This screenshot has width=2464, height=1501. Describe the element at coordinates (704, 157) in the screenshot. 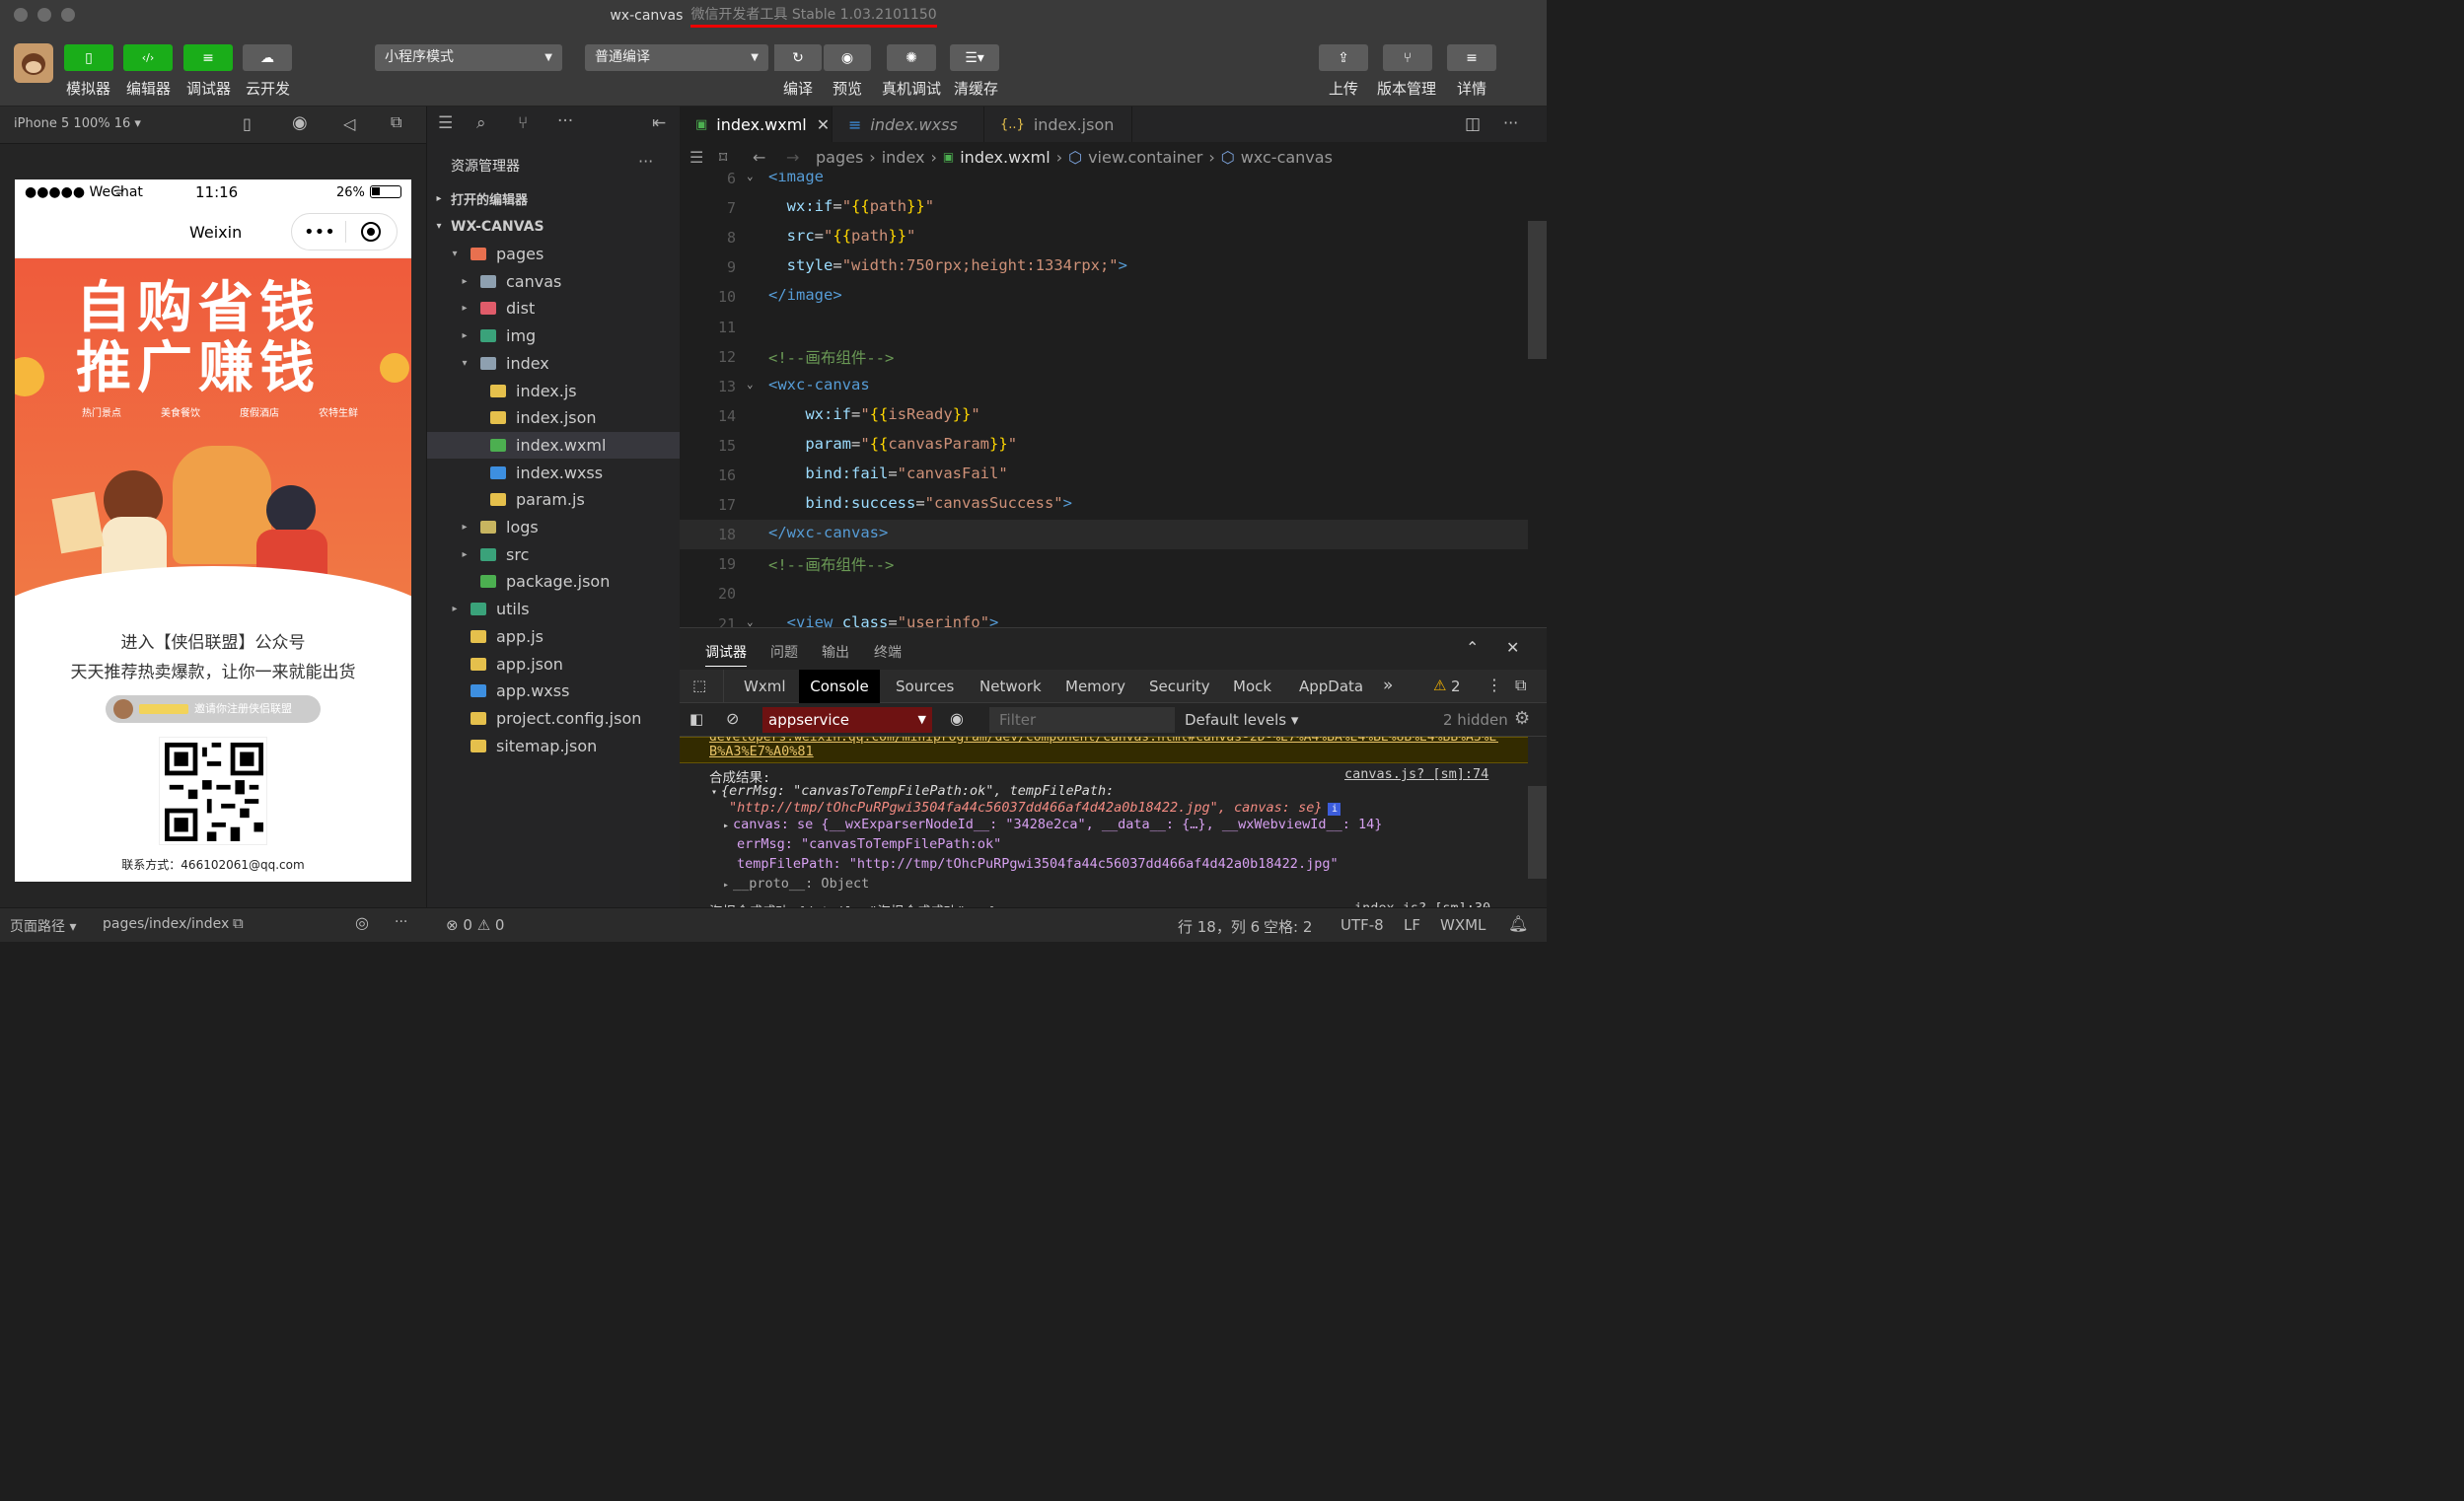

I see `outline-icon: ☰` at that location.